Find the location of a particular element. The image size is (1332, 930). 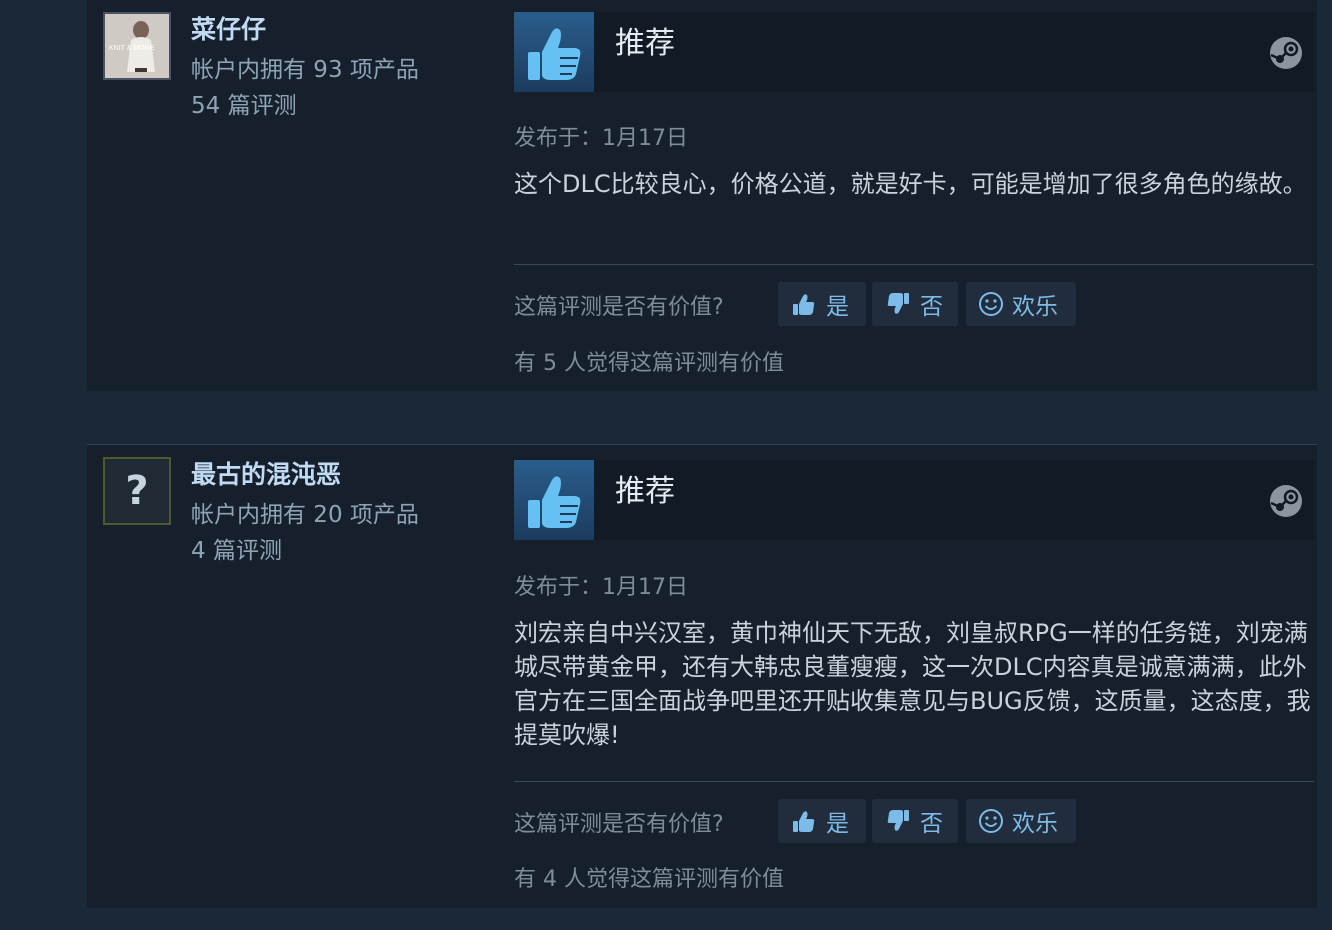

author-products-count: 帐户内拥有 93 项产品 is located at coordinates (305, 67).